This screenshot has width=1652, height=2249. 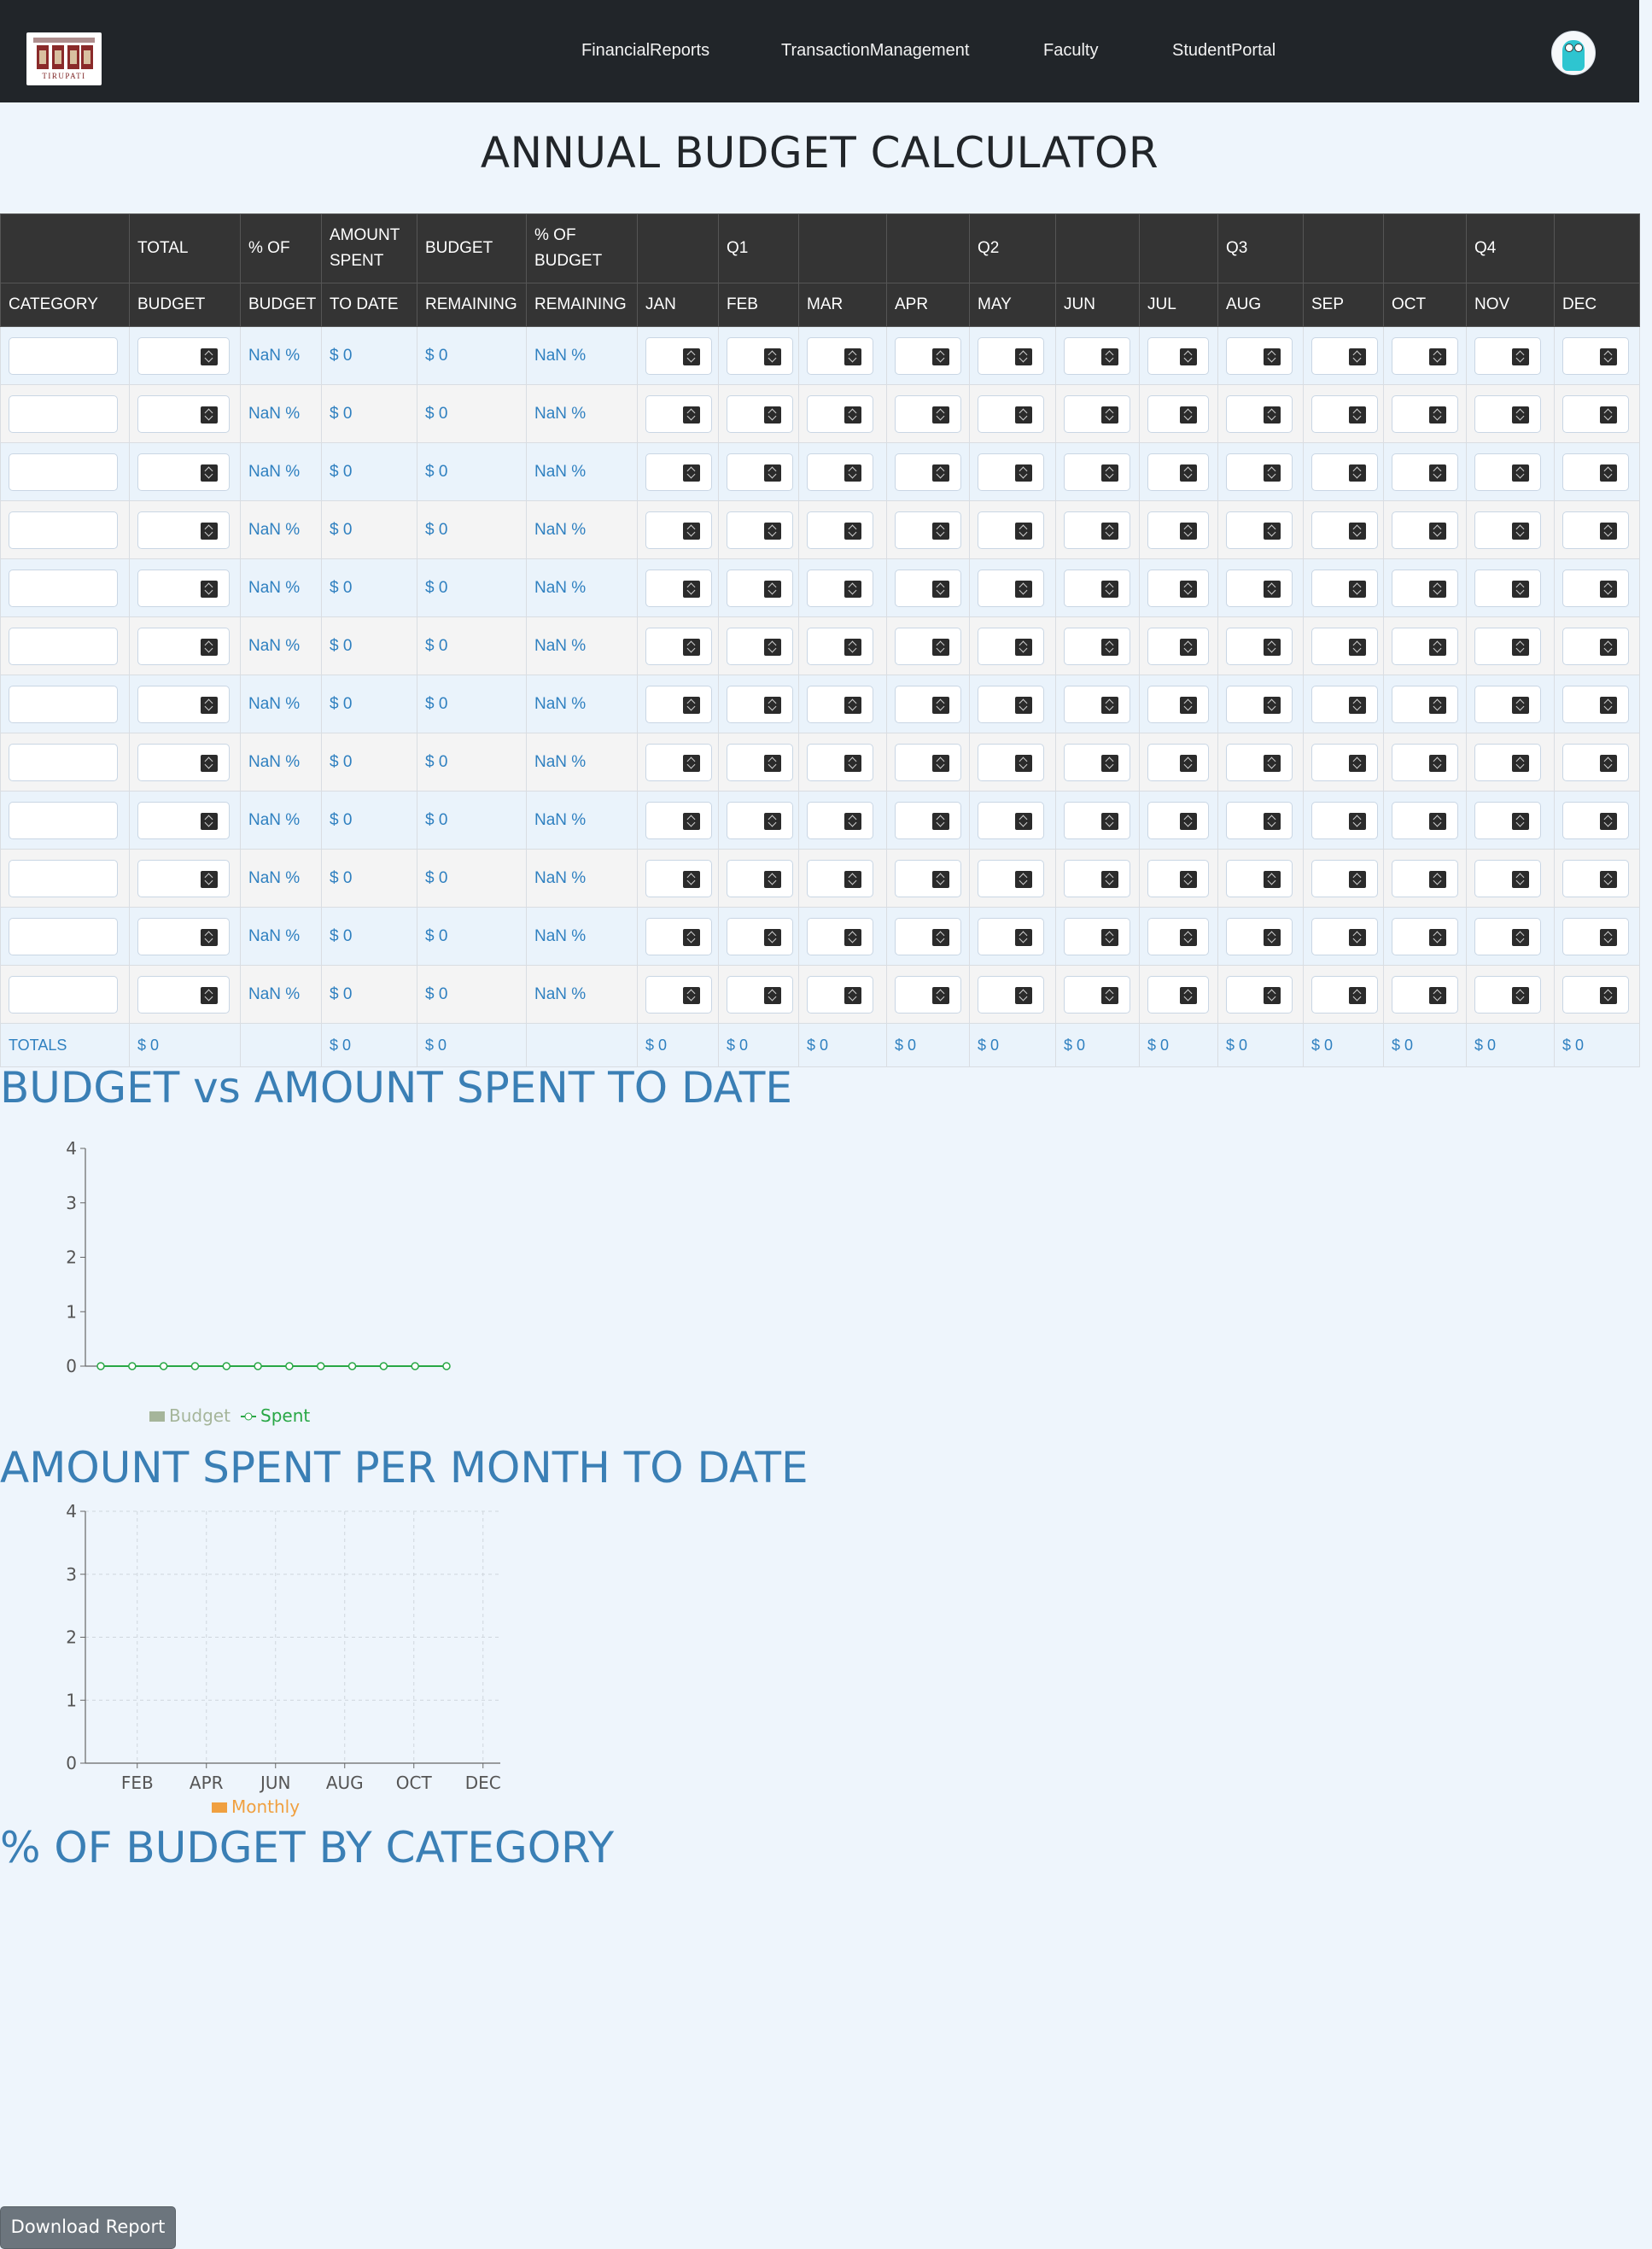 What do you see at coordinates (1595, 530) in the screenshot?
I see `month-input-dec` at bounding box center [1595, 530].